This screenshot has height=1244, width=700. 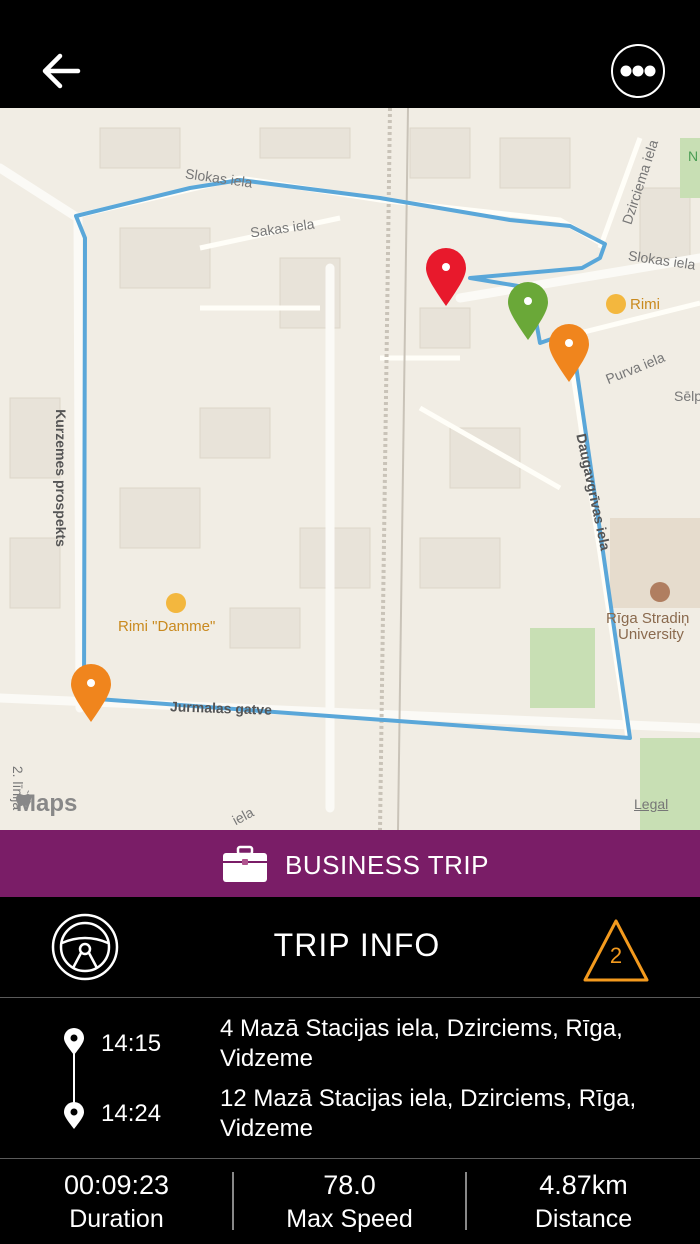 I want to click on duration-value: 00:09:23, so click(x=116, y=1185).